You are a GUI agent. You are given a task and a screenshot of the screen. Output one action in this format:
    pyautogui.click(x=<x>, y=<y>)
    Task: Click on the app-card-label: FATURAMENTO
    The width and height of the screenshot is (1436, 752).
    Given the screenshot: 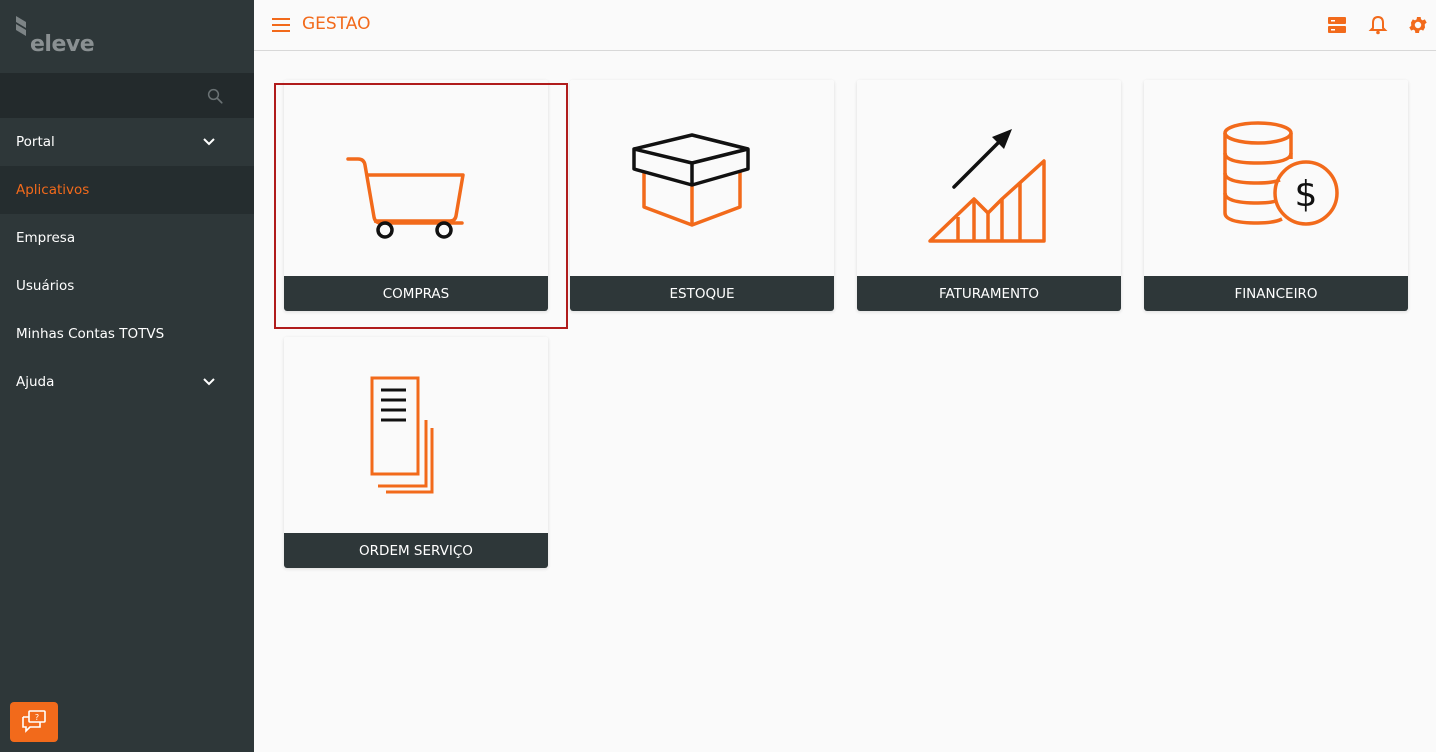 What is the action you would take?
    pyautogui.click(x=989, y=293)
    